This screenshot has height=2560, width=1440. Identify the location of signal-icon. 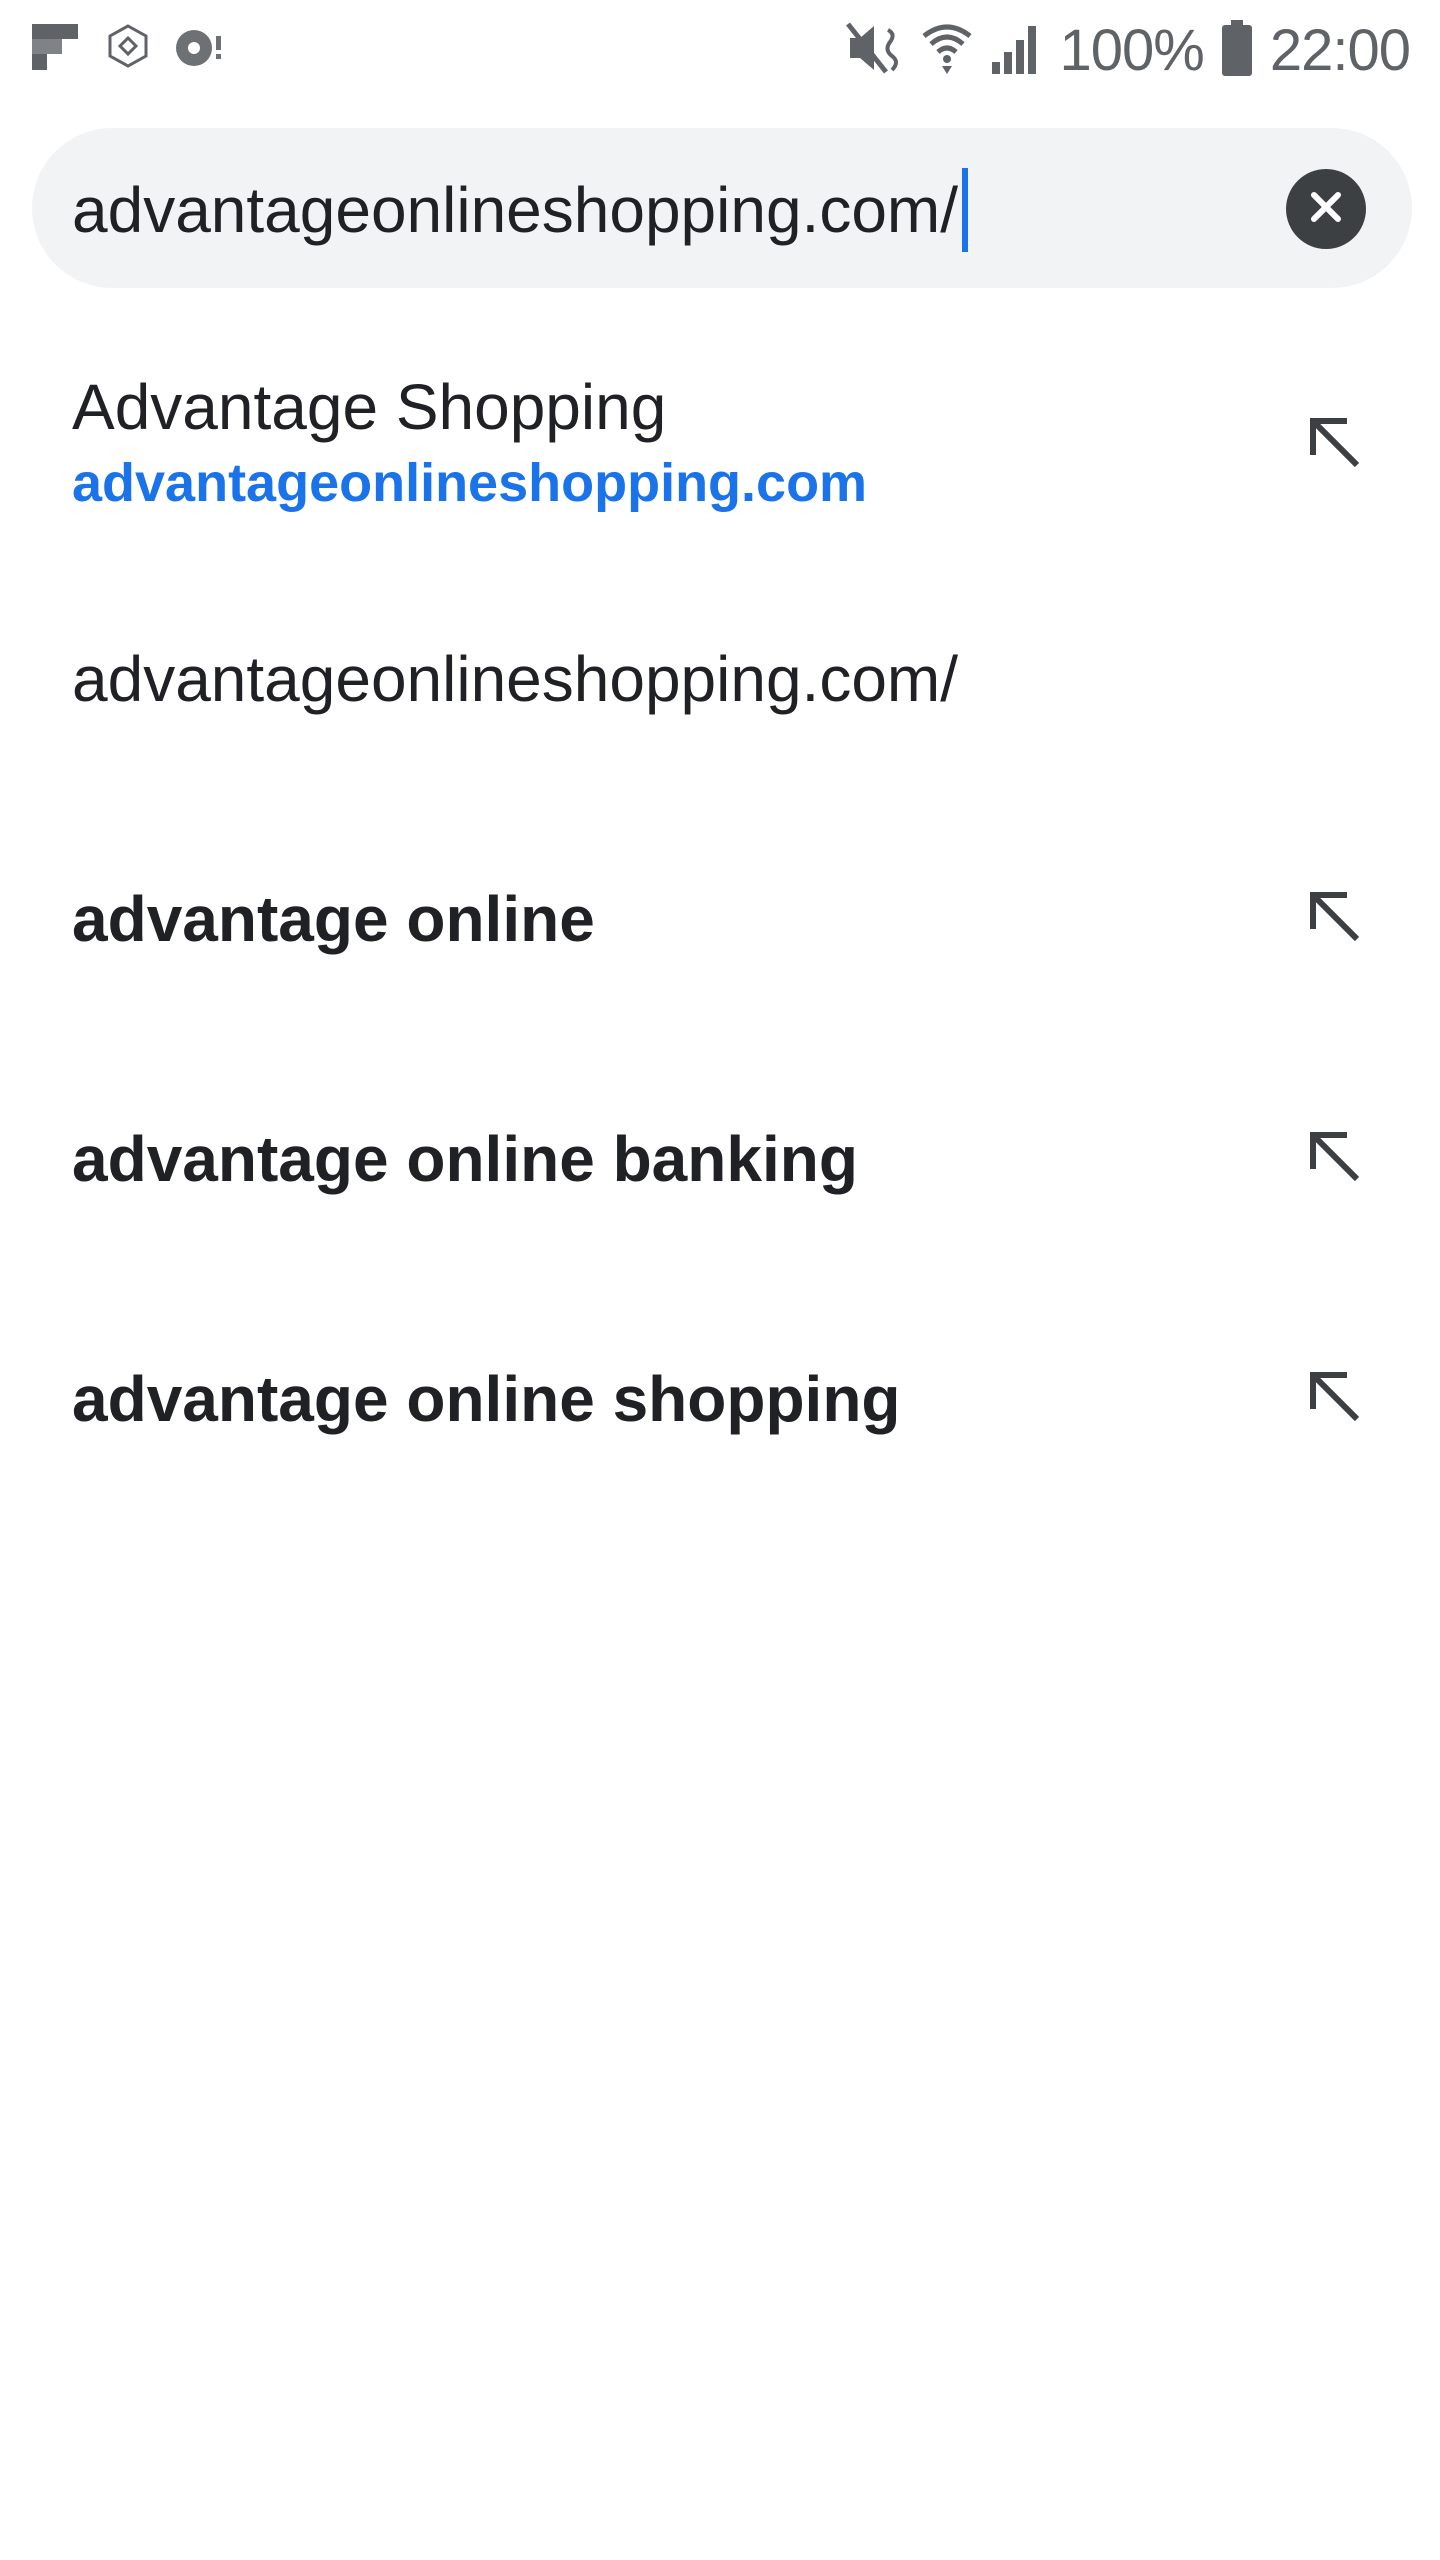
(1016, 50).